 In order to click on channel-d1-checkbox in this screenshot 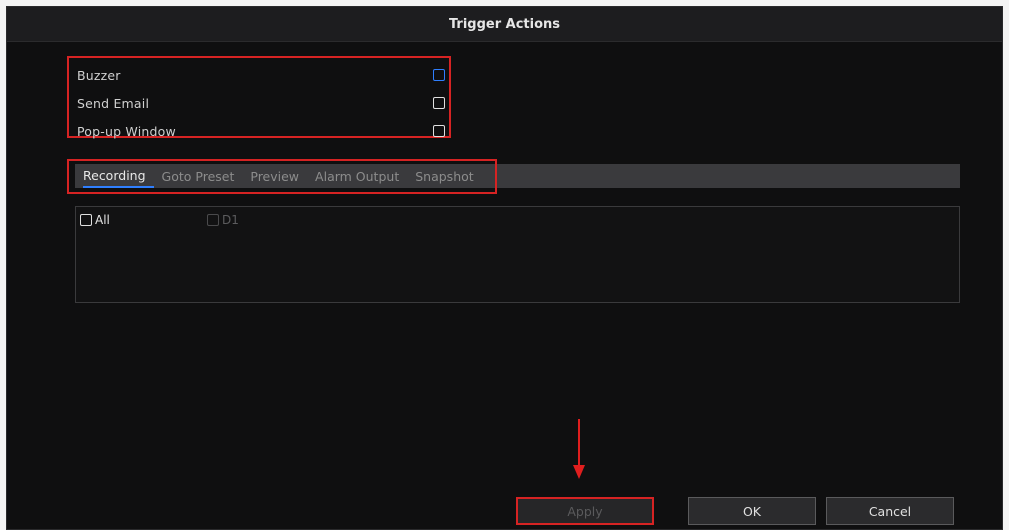, I will do `click(213, 220)`.